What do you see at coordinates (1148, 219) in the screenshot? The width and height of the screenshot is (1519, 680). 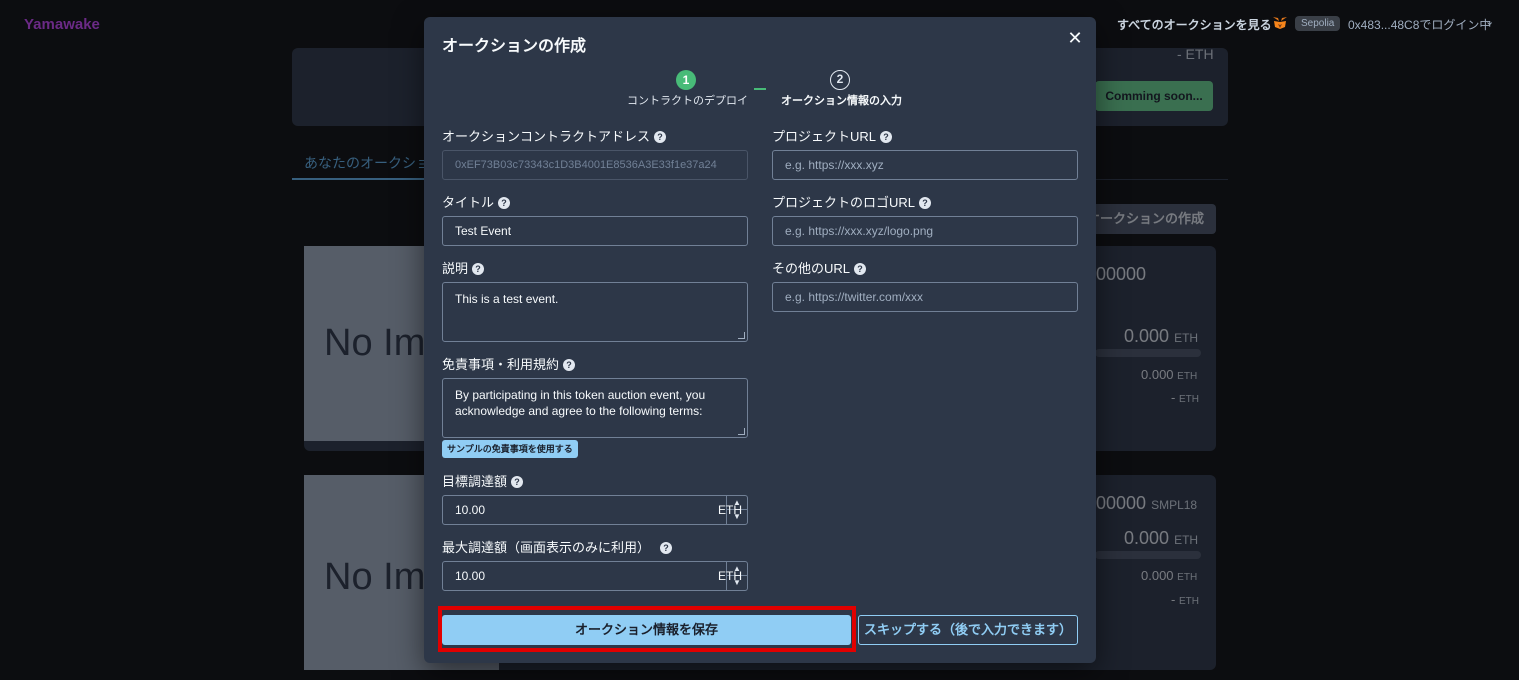 I see `create-auction-button: オークションの作成` at bounding box center [1148, 219].